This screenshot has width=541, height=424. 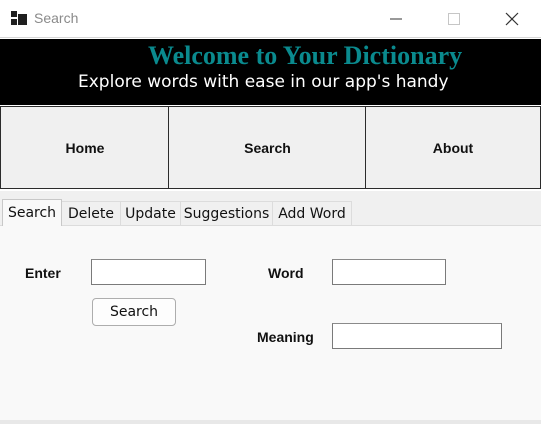 What do you see at coordinates (19, 18) in the screenshot?
I see `app-window-icon` at bounding box center [19, 18].